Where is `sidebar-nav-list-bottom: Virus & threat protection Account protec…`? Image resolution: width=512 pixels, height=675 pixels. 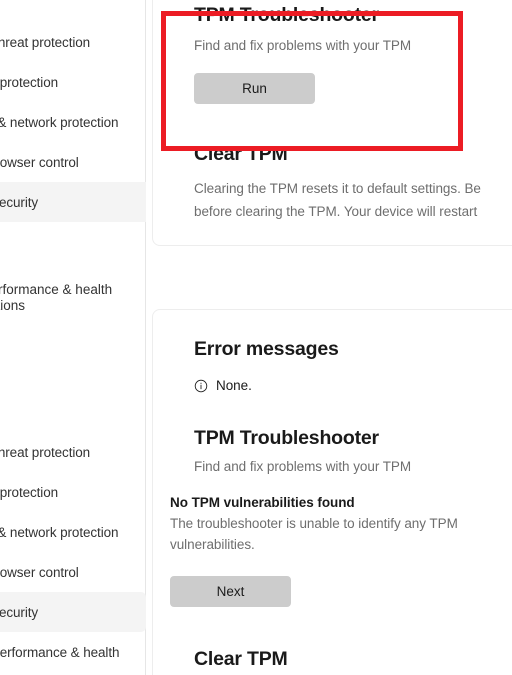
sidebar-nav-list-bottom: Virus & threat protection Account protec… is located at coordinates (73, 552).